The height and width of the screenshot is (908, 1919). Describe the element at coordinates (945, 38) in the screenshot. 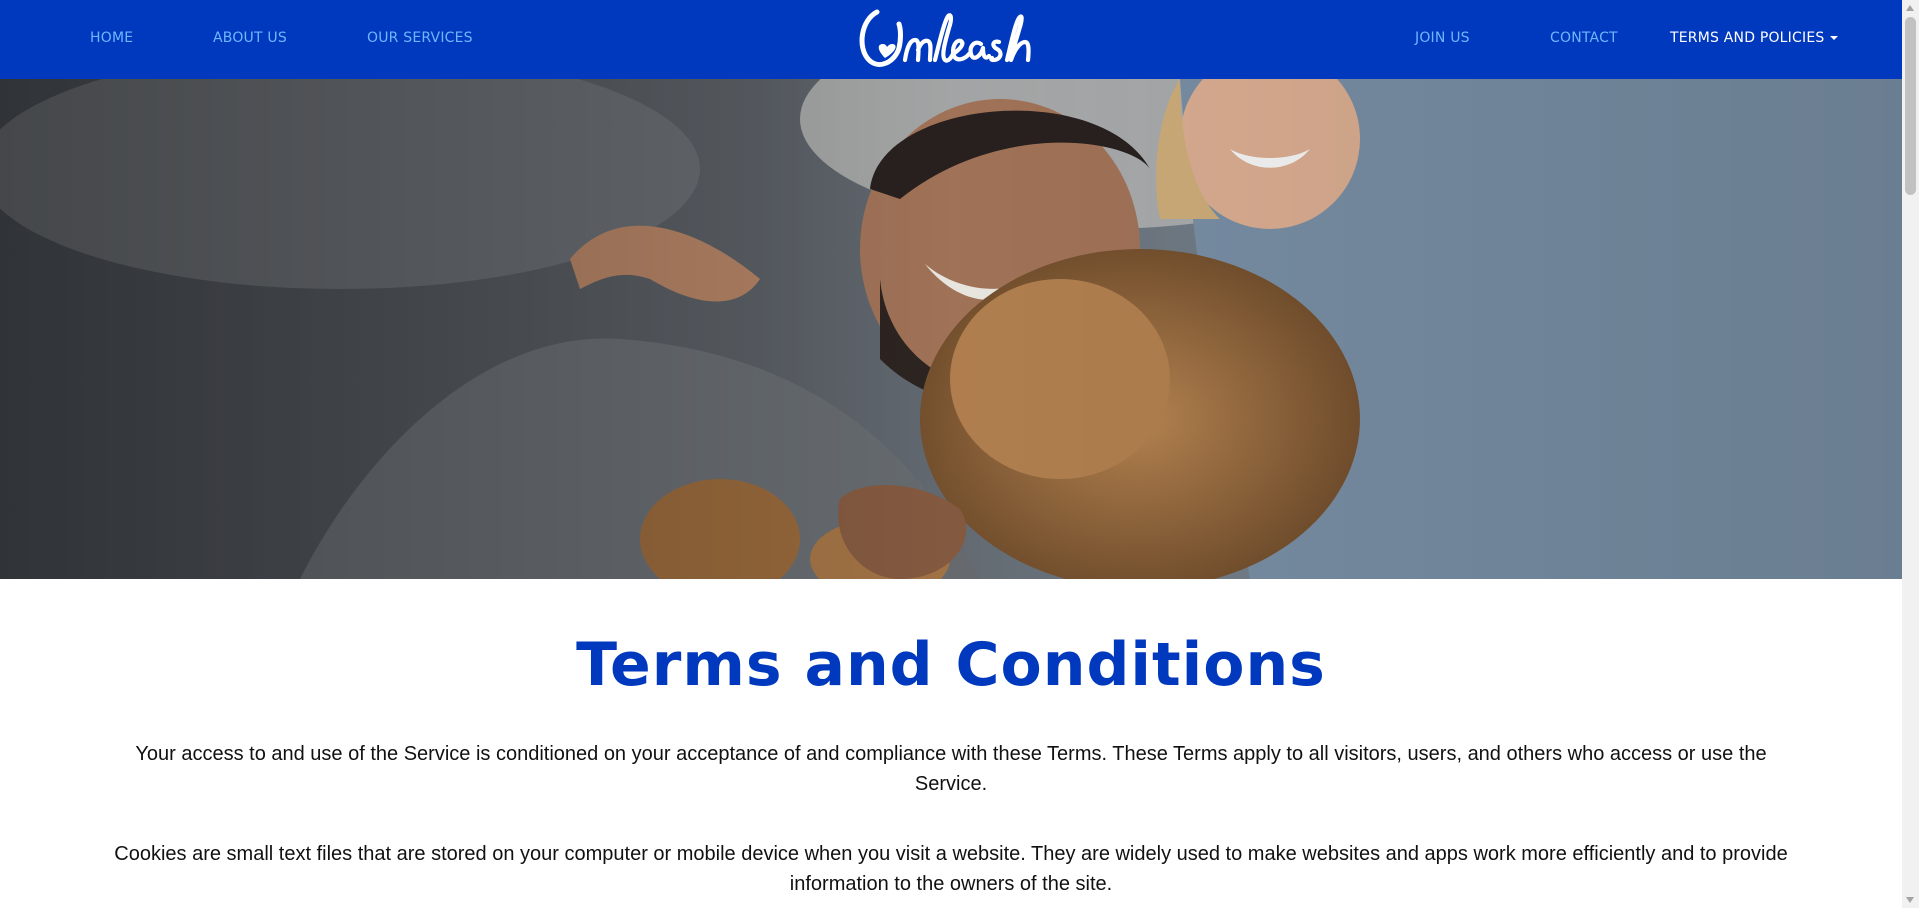

I see `logo-wordmark-icon` at that location.